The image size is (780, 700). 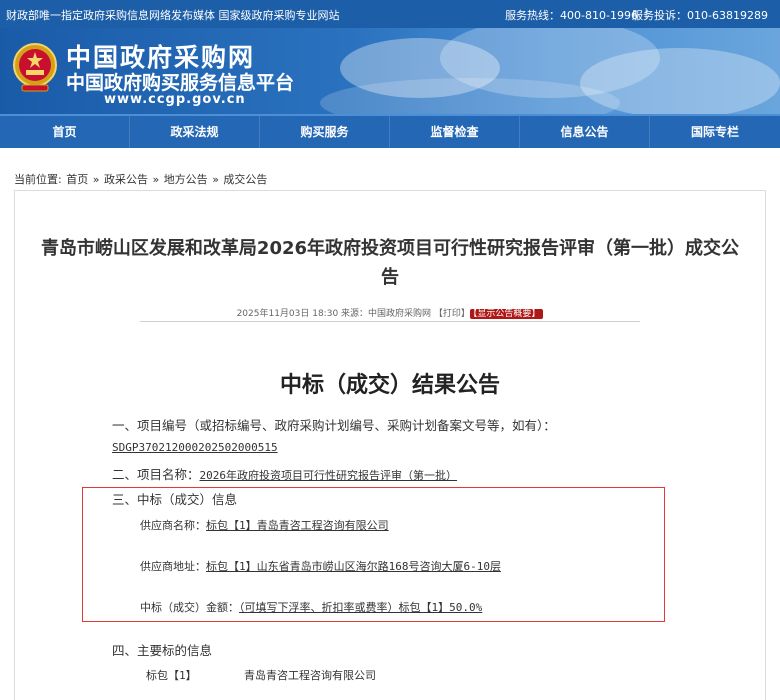 I want to click on section-1-label: 一、项目编号（或招标编号、政府采购计划编号、采购计划备案文号等，如有）：, so click(x=334, y=425).